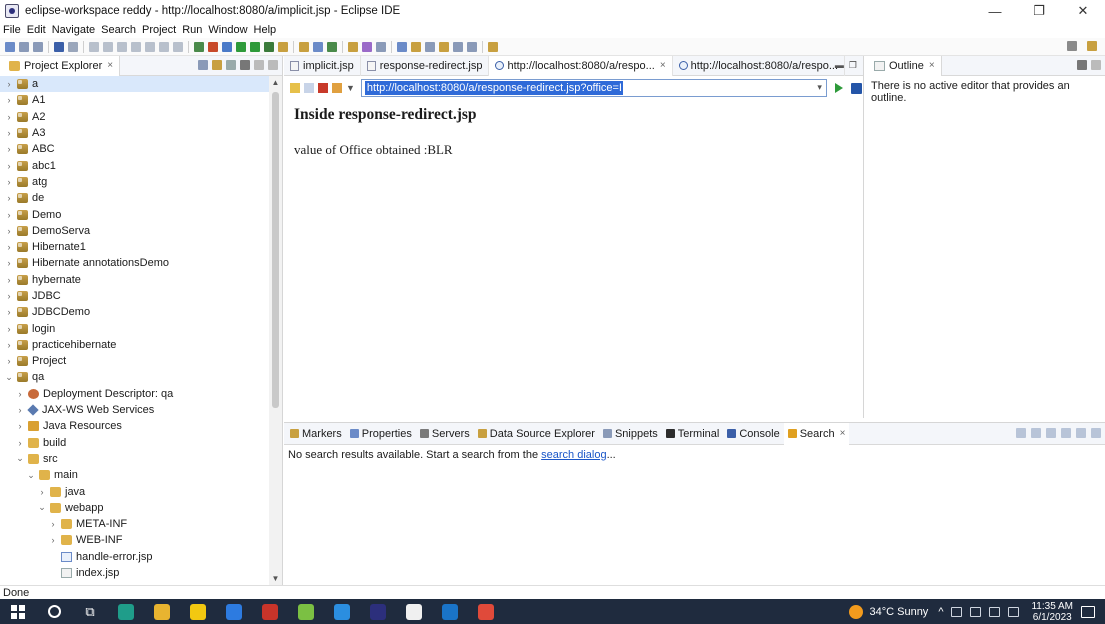 The height and width of the screenshot is (624, 1105). Describe the element at coordinates (353, 46) in the screenshot. I see `open-type-icon` at that location.